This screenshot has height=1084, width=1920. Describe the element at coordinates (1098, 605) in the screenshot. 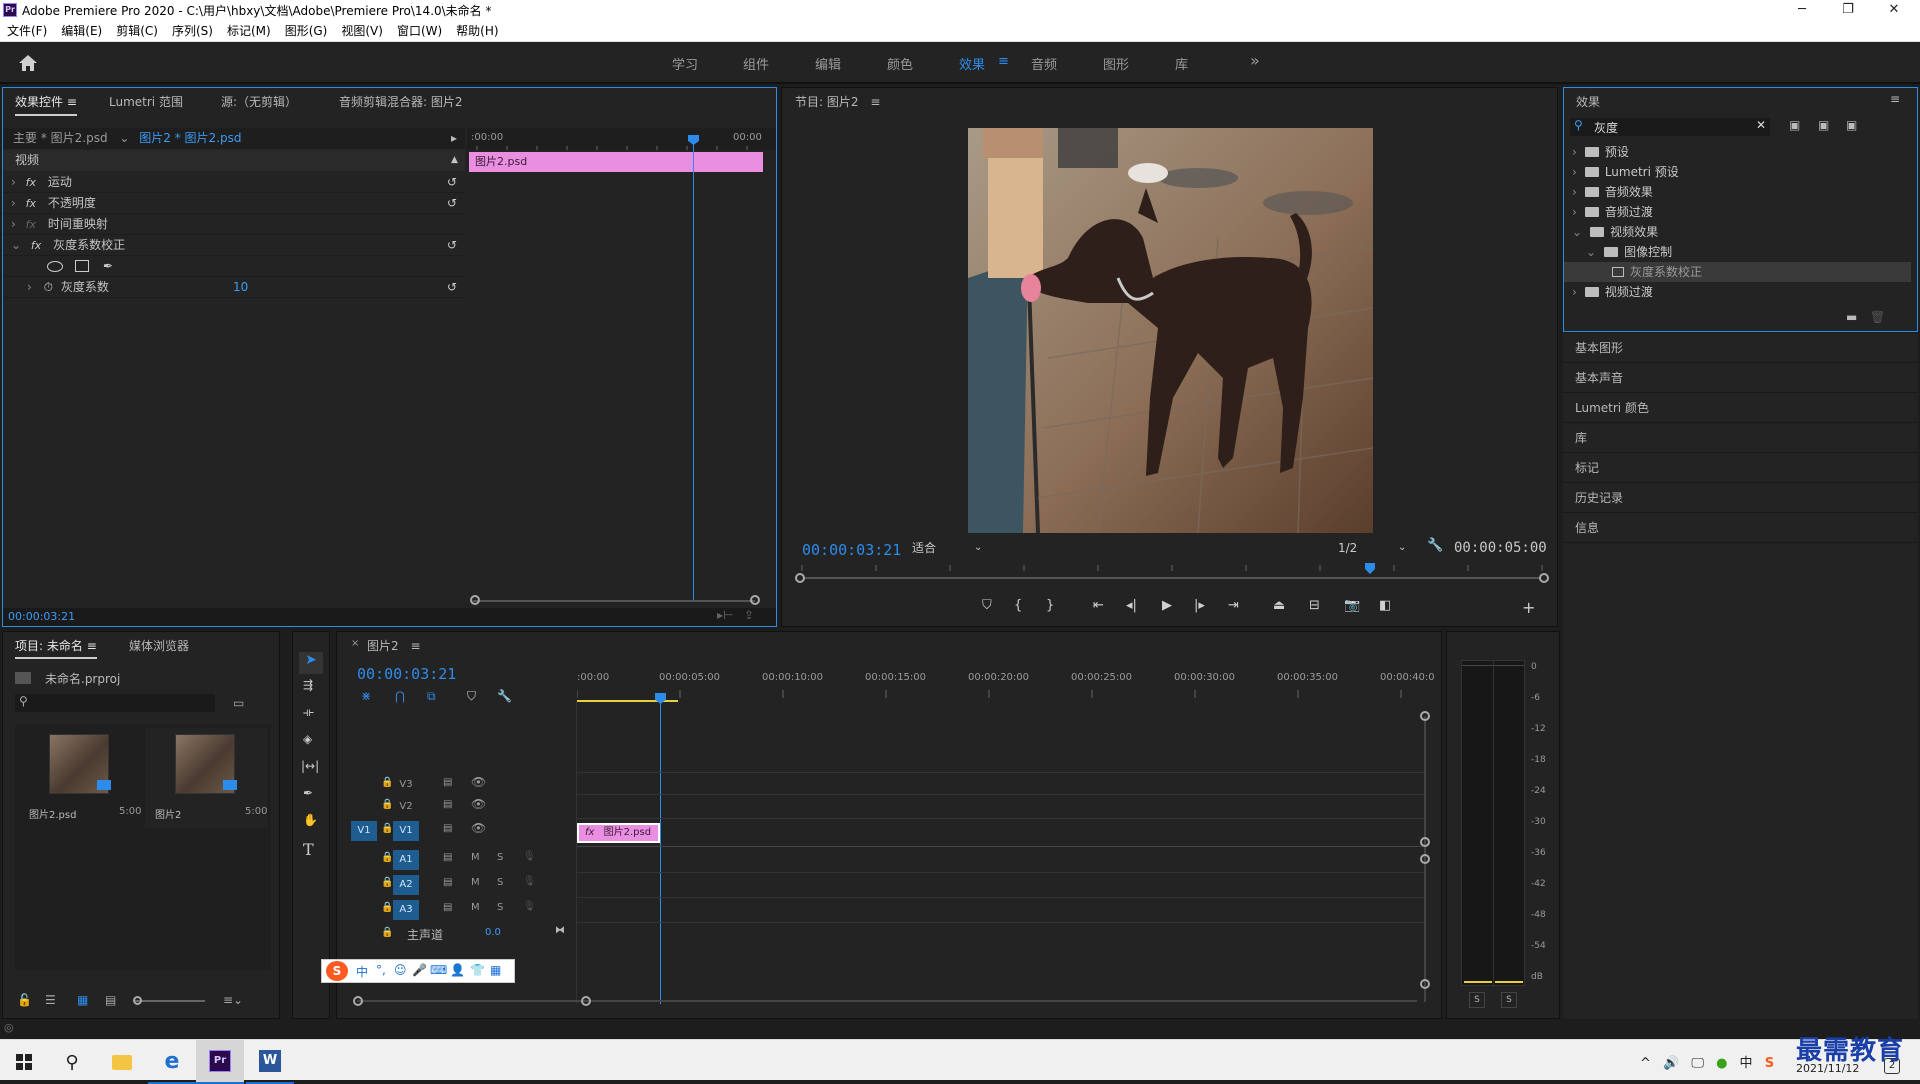

I see `go-to-in-icon: ⇤` at that location.